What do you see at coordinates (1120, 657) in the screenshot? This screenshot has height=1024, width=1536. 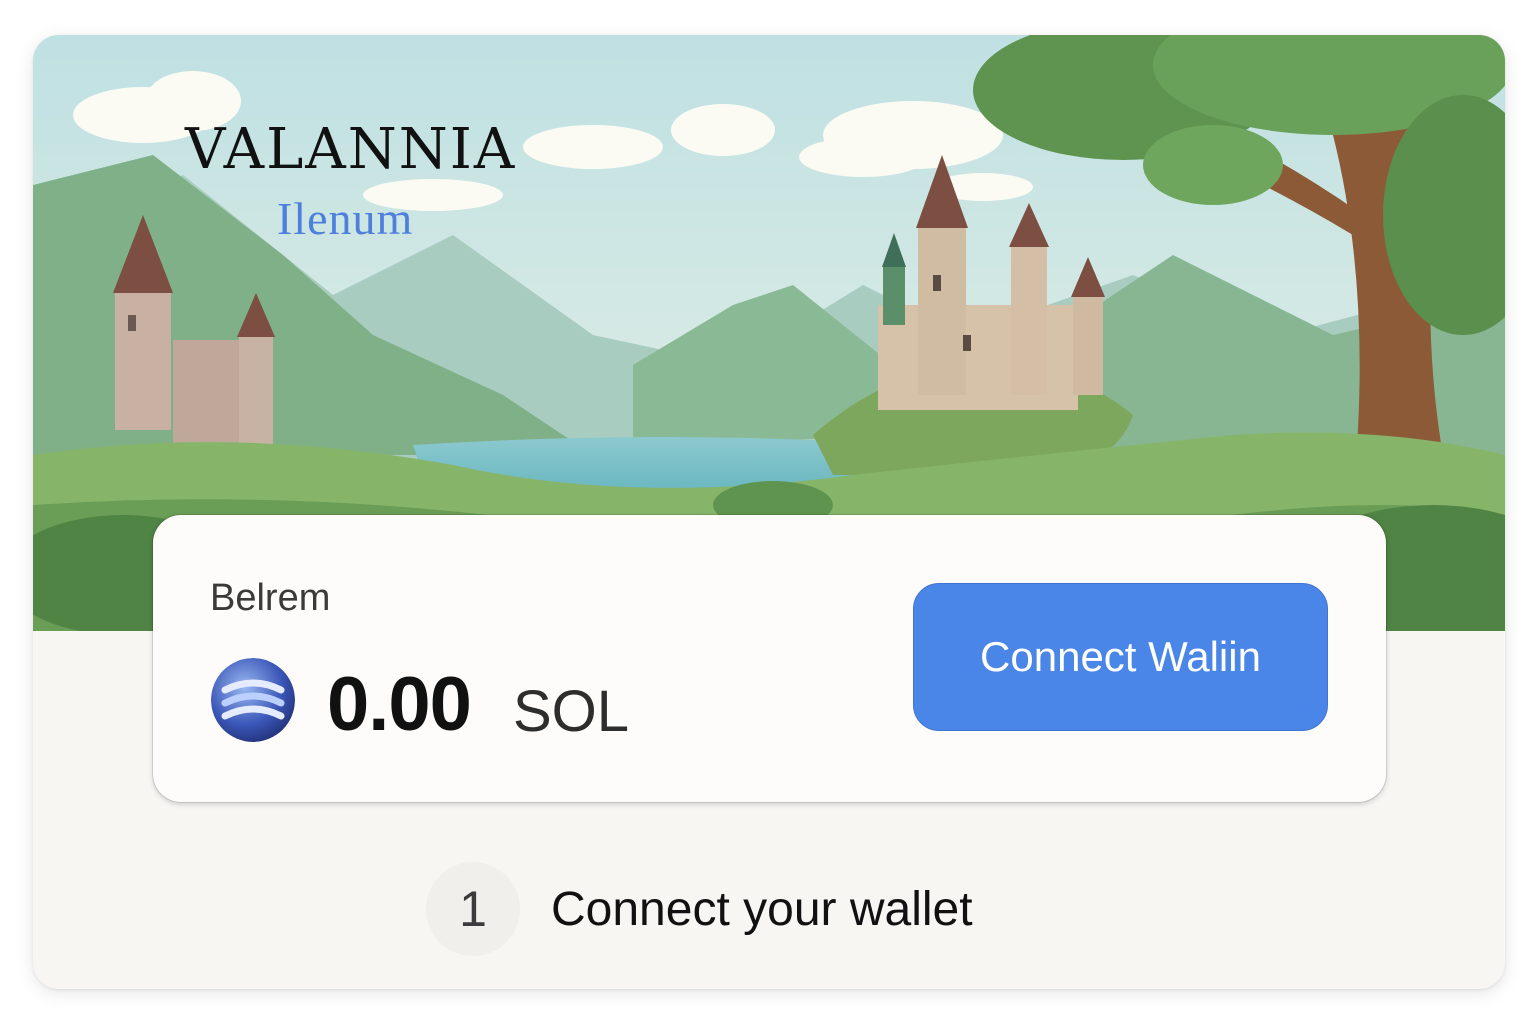 I see `connect-wallet-button: Connect Waliin` at bounding box center [1120, 657].